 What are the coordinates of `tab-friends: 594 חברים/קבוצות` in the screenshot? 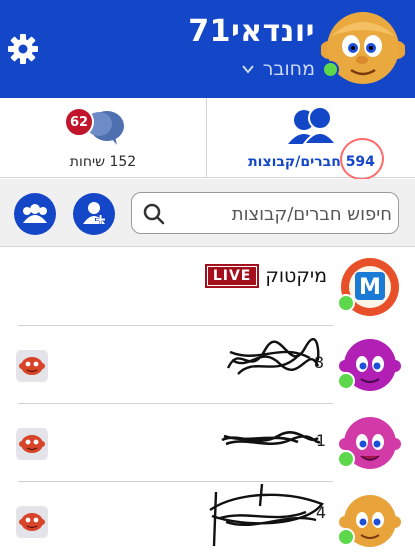 It's located at (311, 138).